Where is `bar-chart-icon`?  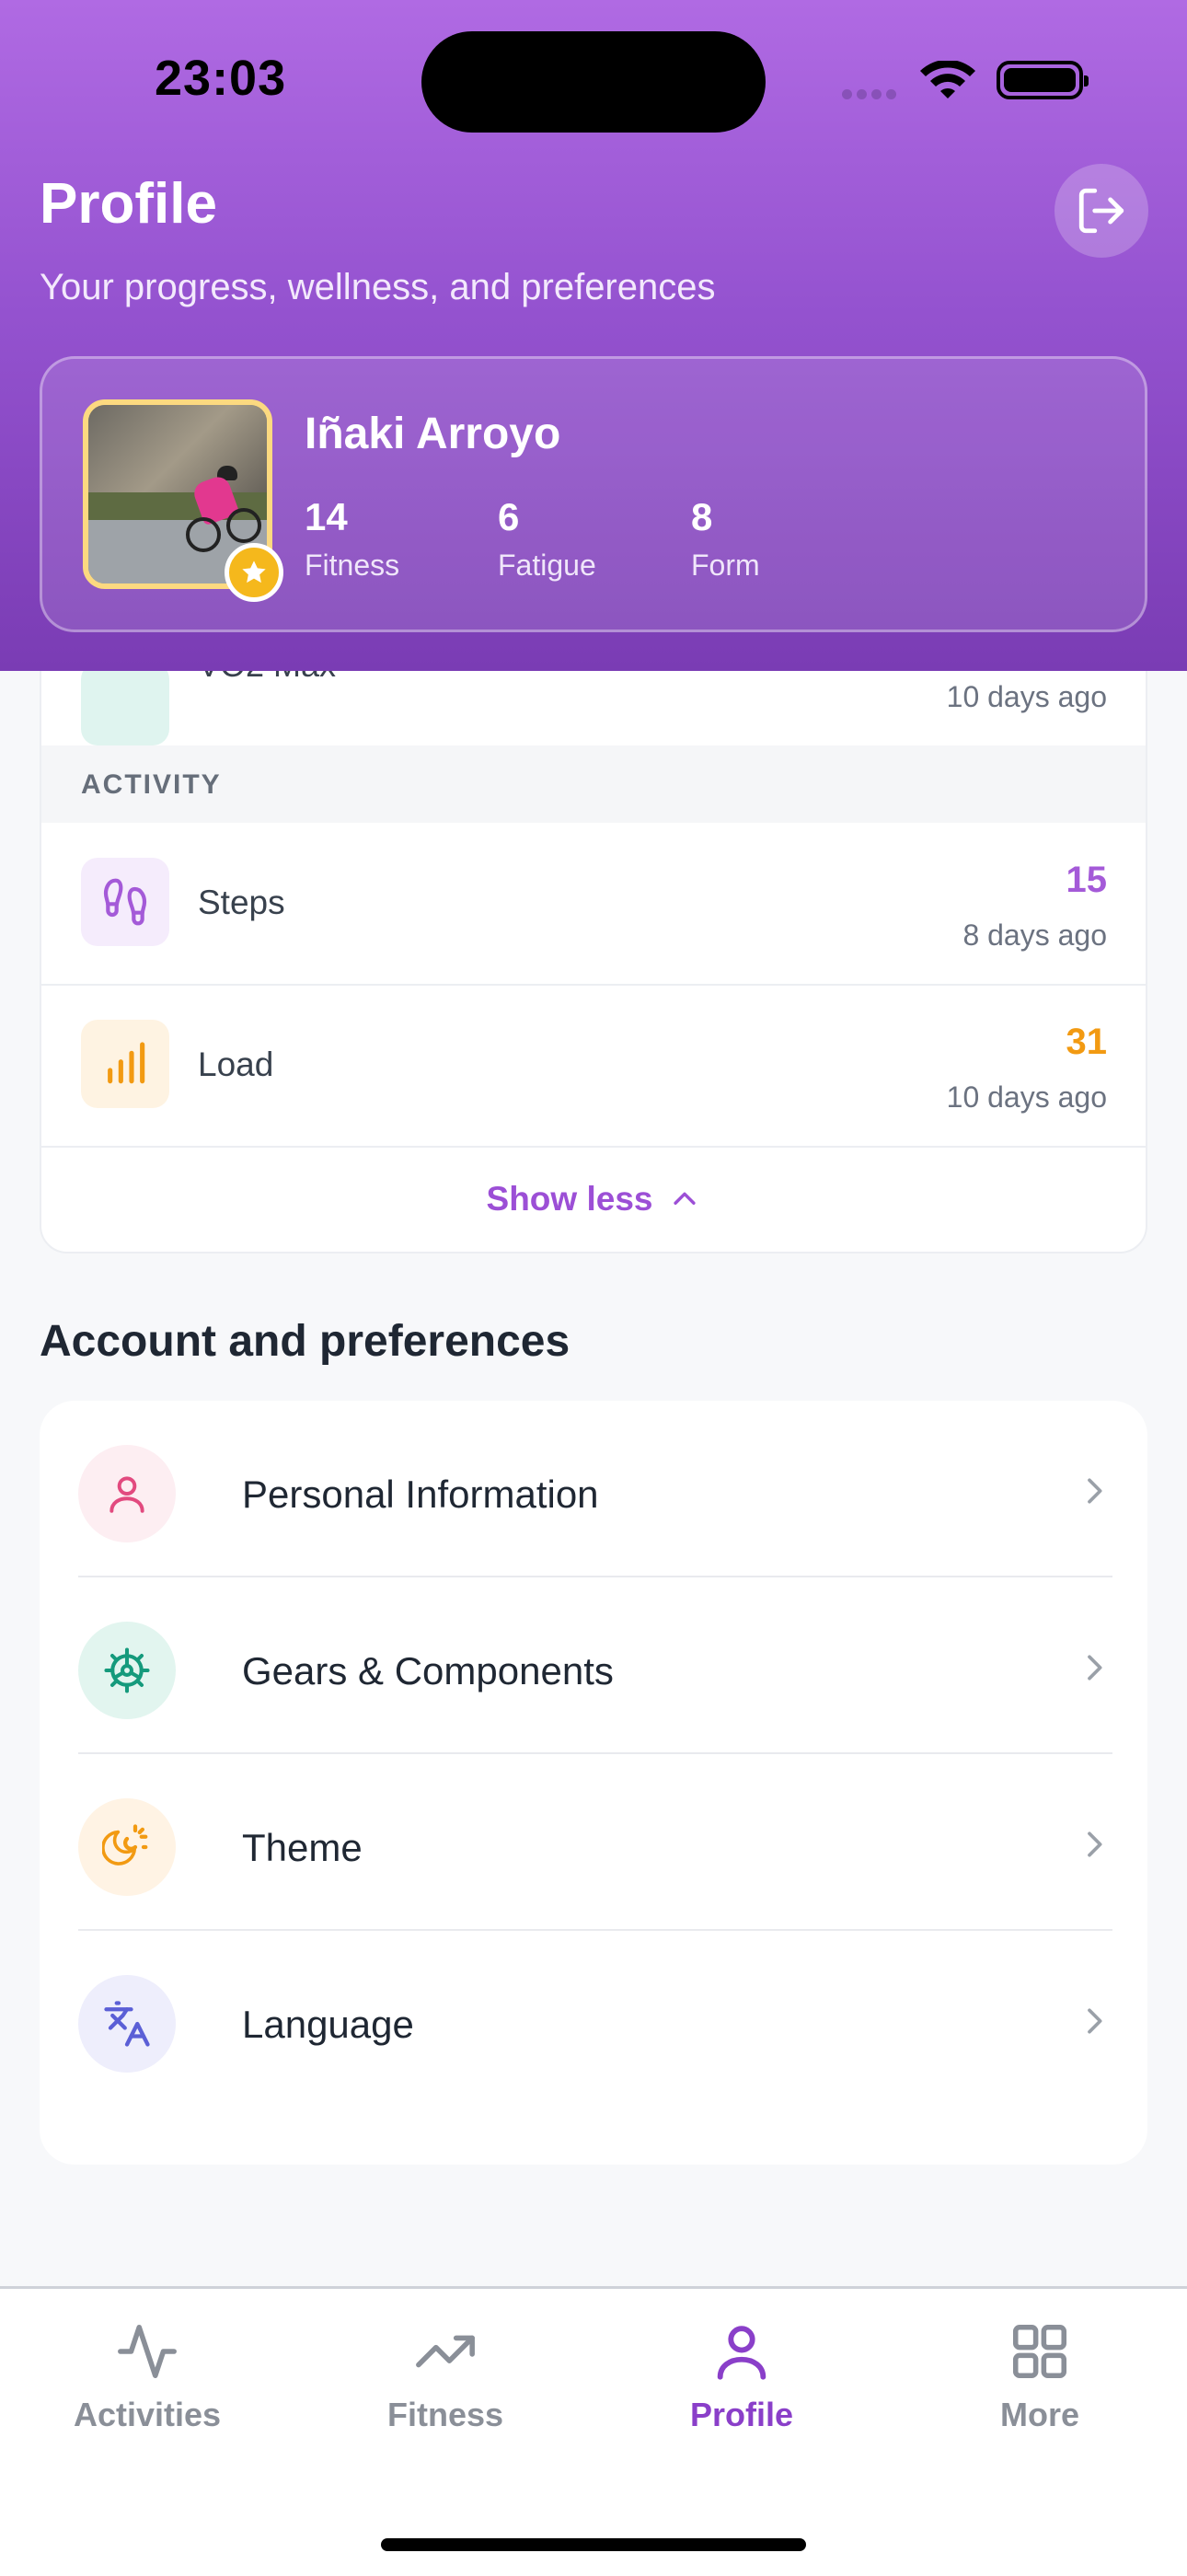
bar-chart-icon is located at coordinates (125, 1064).